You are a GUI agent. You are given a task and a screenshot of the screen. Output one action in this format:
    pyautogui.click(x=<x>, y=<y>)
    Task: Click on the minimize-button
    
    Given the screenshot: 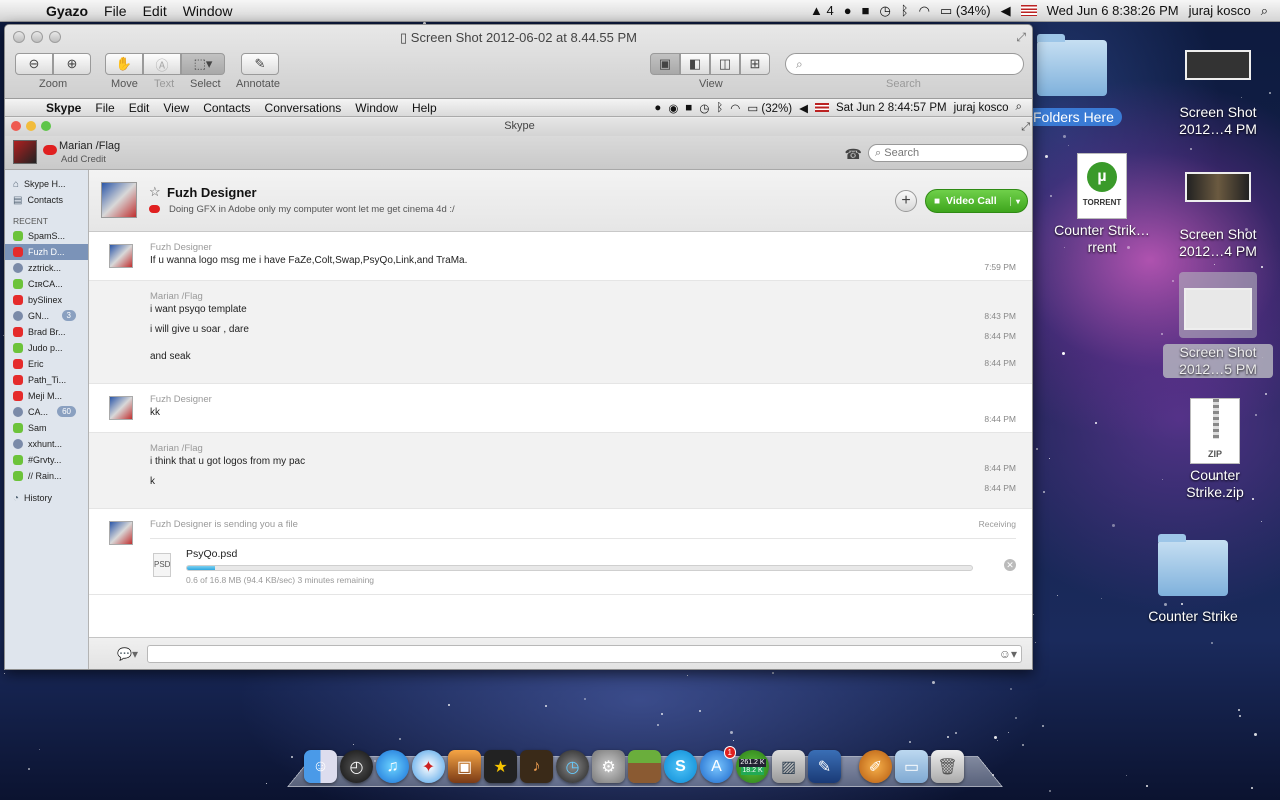 What is the action you would take?
    pyautogui.click(x=31, y=126)
    